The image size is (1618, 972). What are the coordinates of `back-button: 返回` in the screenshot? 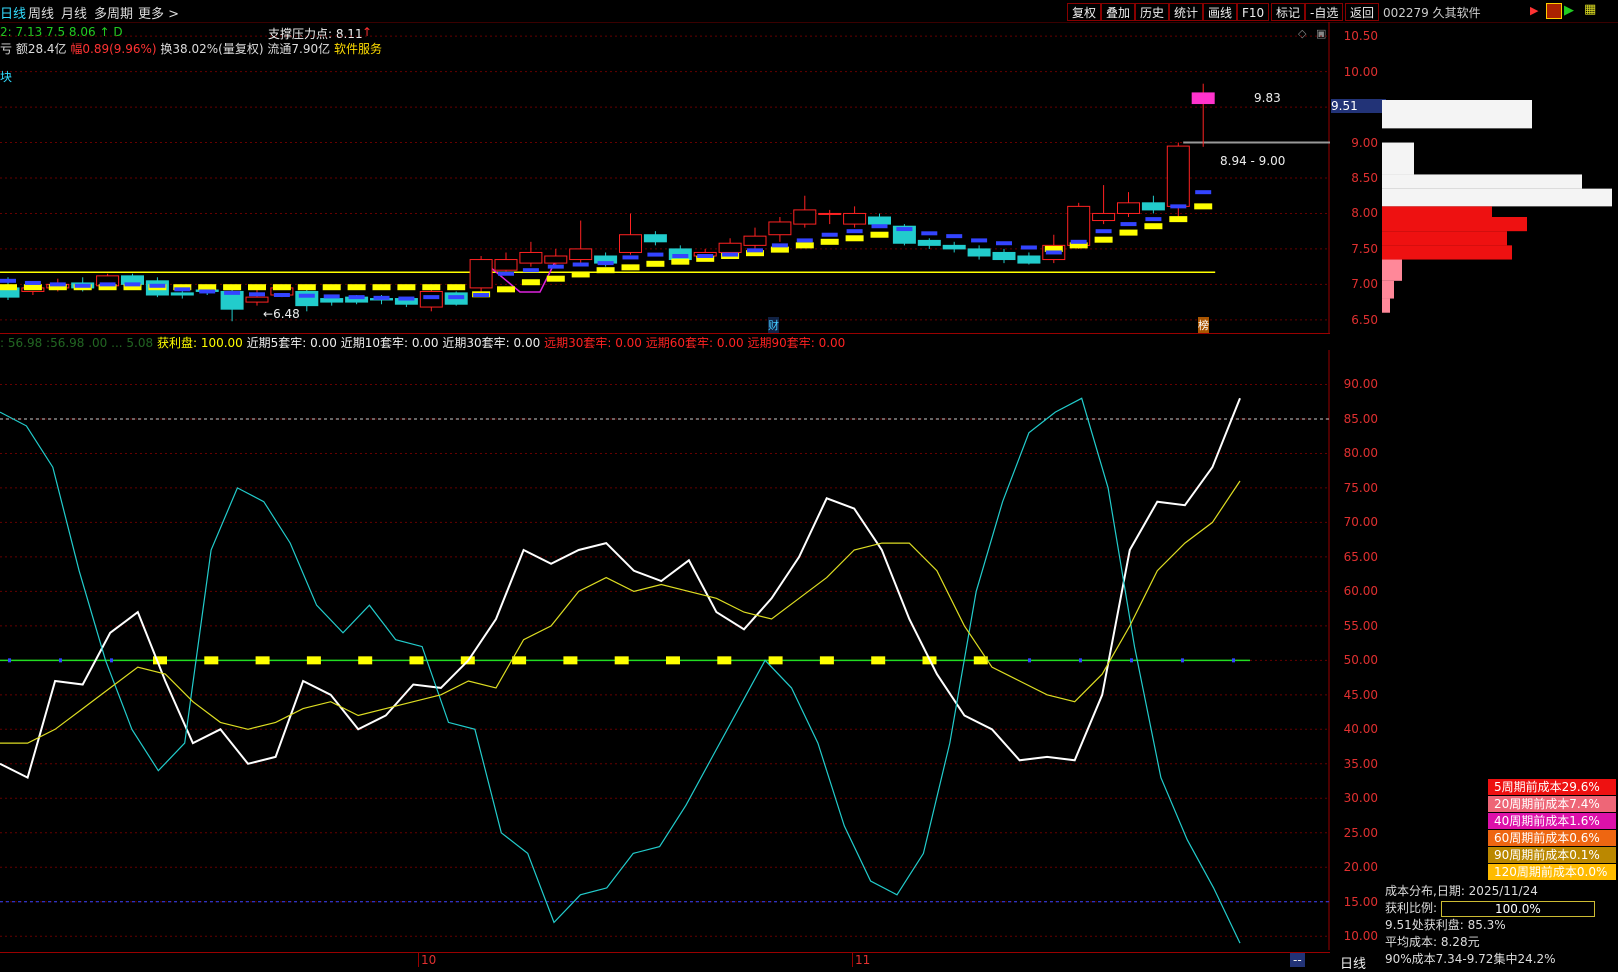 It's located at (1362, 12).